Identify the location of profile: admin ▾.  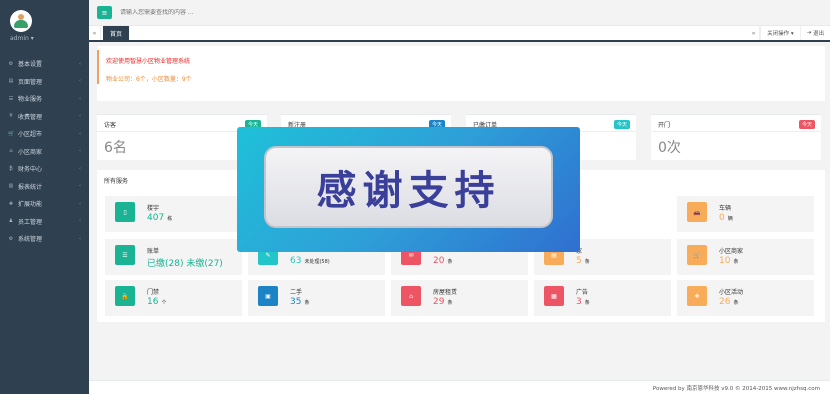
(44, 27).